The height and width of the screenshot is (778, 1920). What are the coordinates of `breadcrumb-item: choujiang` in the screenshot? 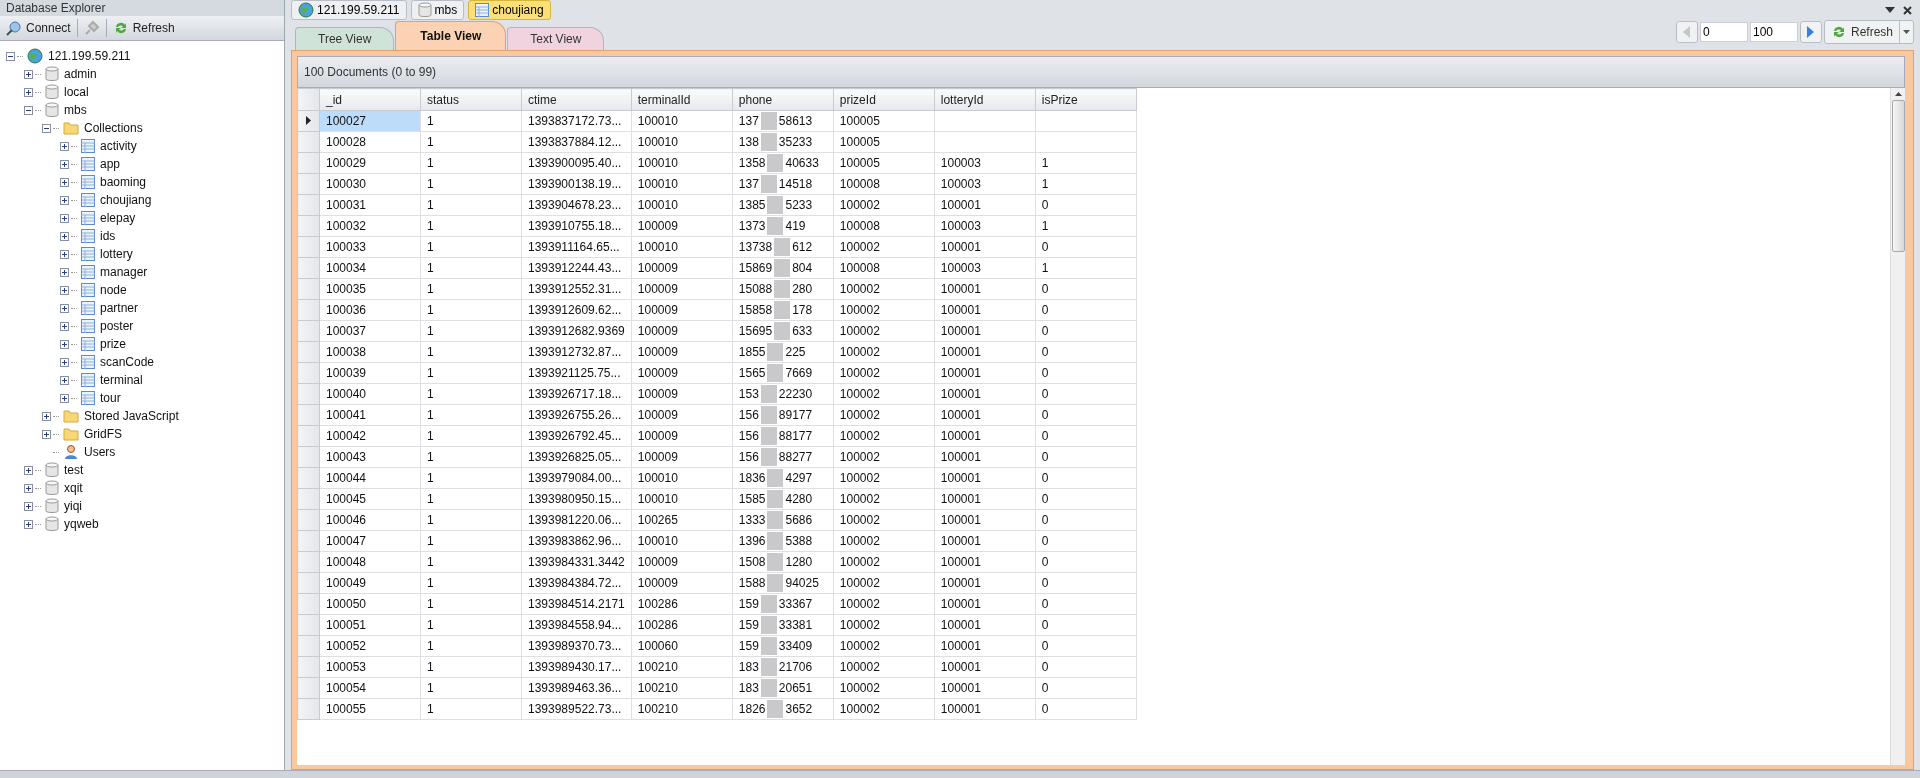 It's located at (509, 10).